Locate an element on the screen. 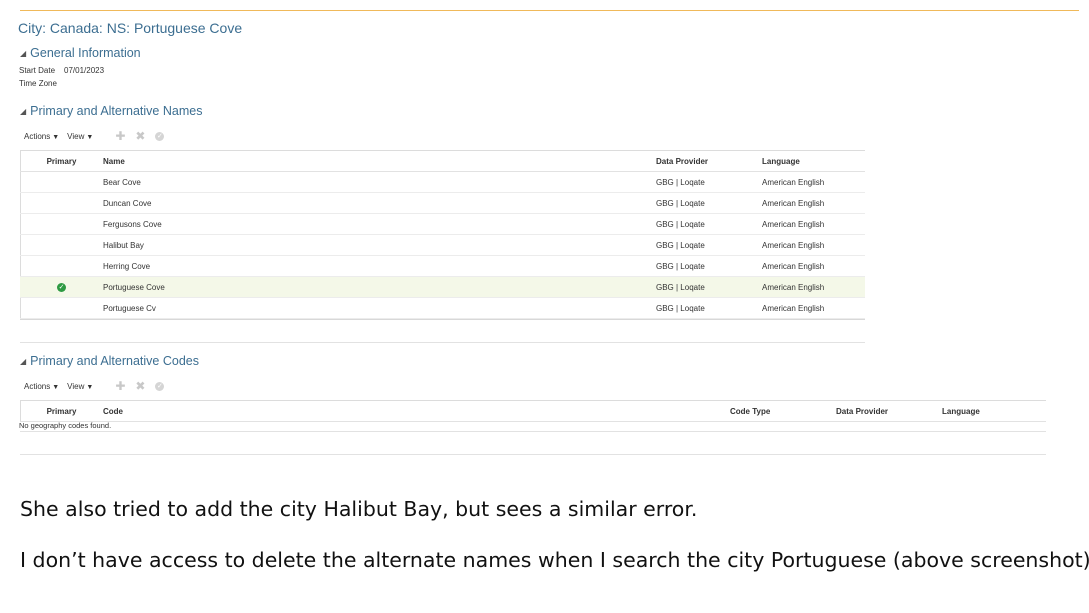 This screenshot has width=1089, height=613. top-divider is located at coordinates (549, 10).